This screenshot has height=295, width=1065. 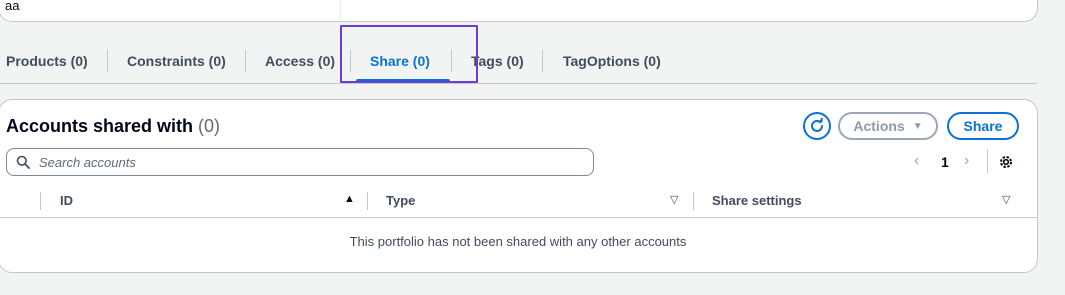 I want to click on detail-value: aa, so click(x=12, y=6).